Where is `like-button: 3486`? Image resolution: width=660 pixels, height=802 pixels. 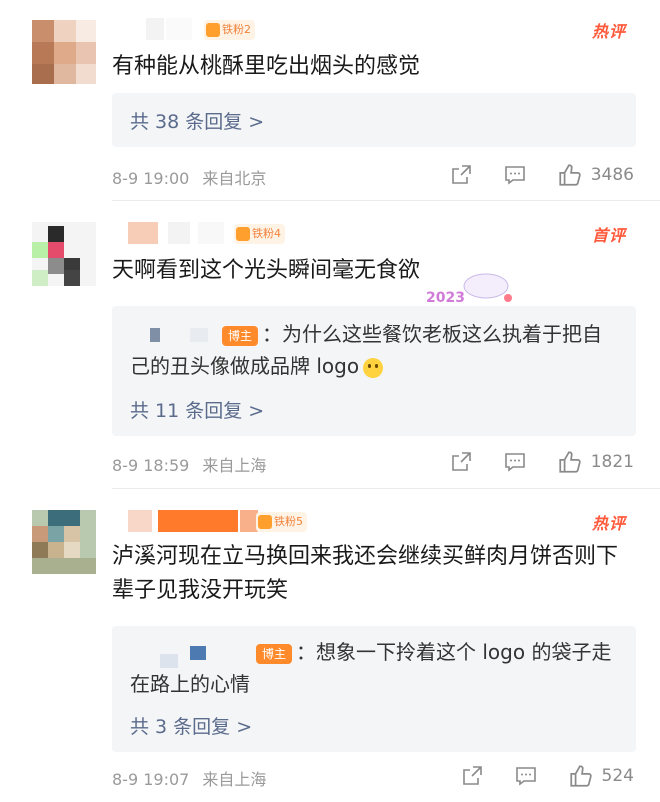 like-button: 3486 is located at coordinates (595, 175).